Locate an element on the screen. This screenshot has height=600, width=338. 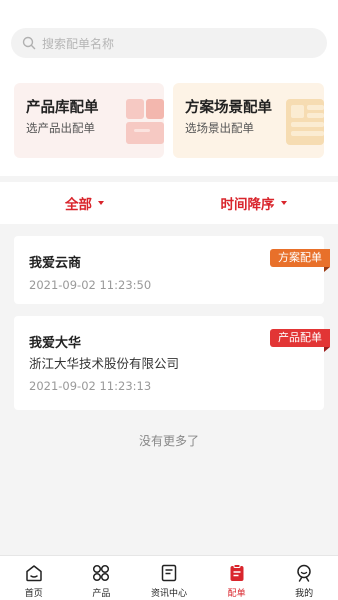
order-name: 我爱大华 is located at coordinates (55, 343).